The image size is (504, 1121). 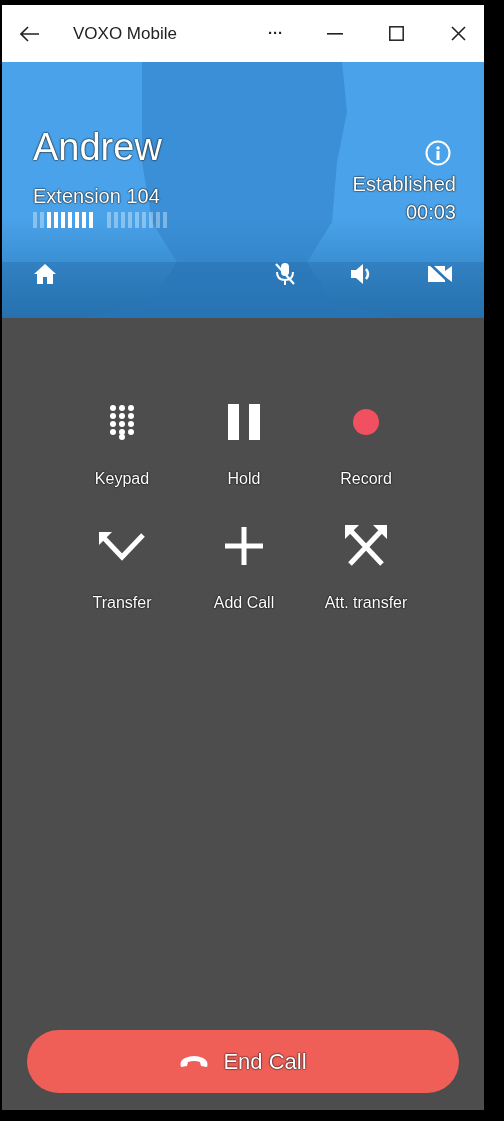 What do you see at coordinates (97, 196) in the screenshot?
I see `extension-label: Extension 104` at bounding box center [97, 196].